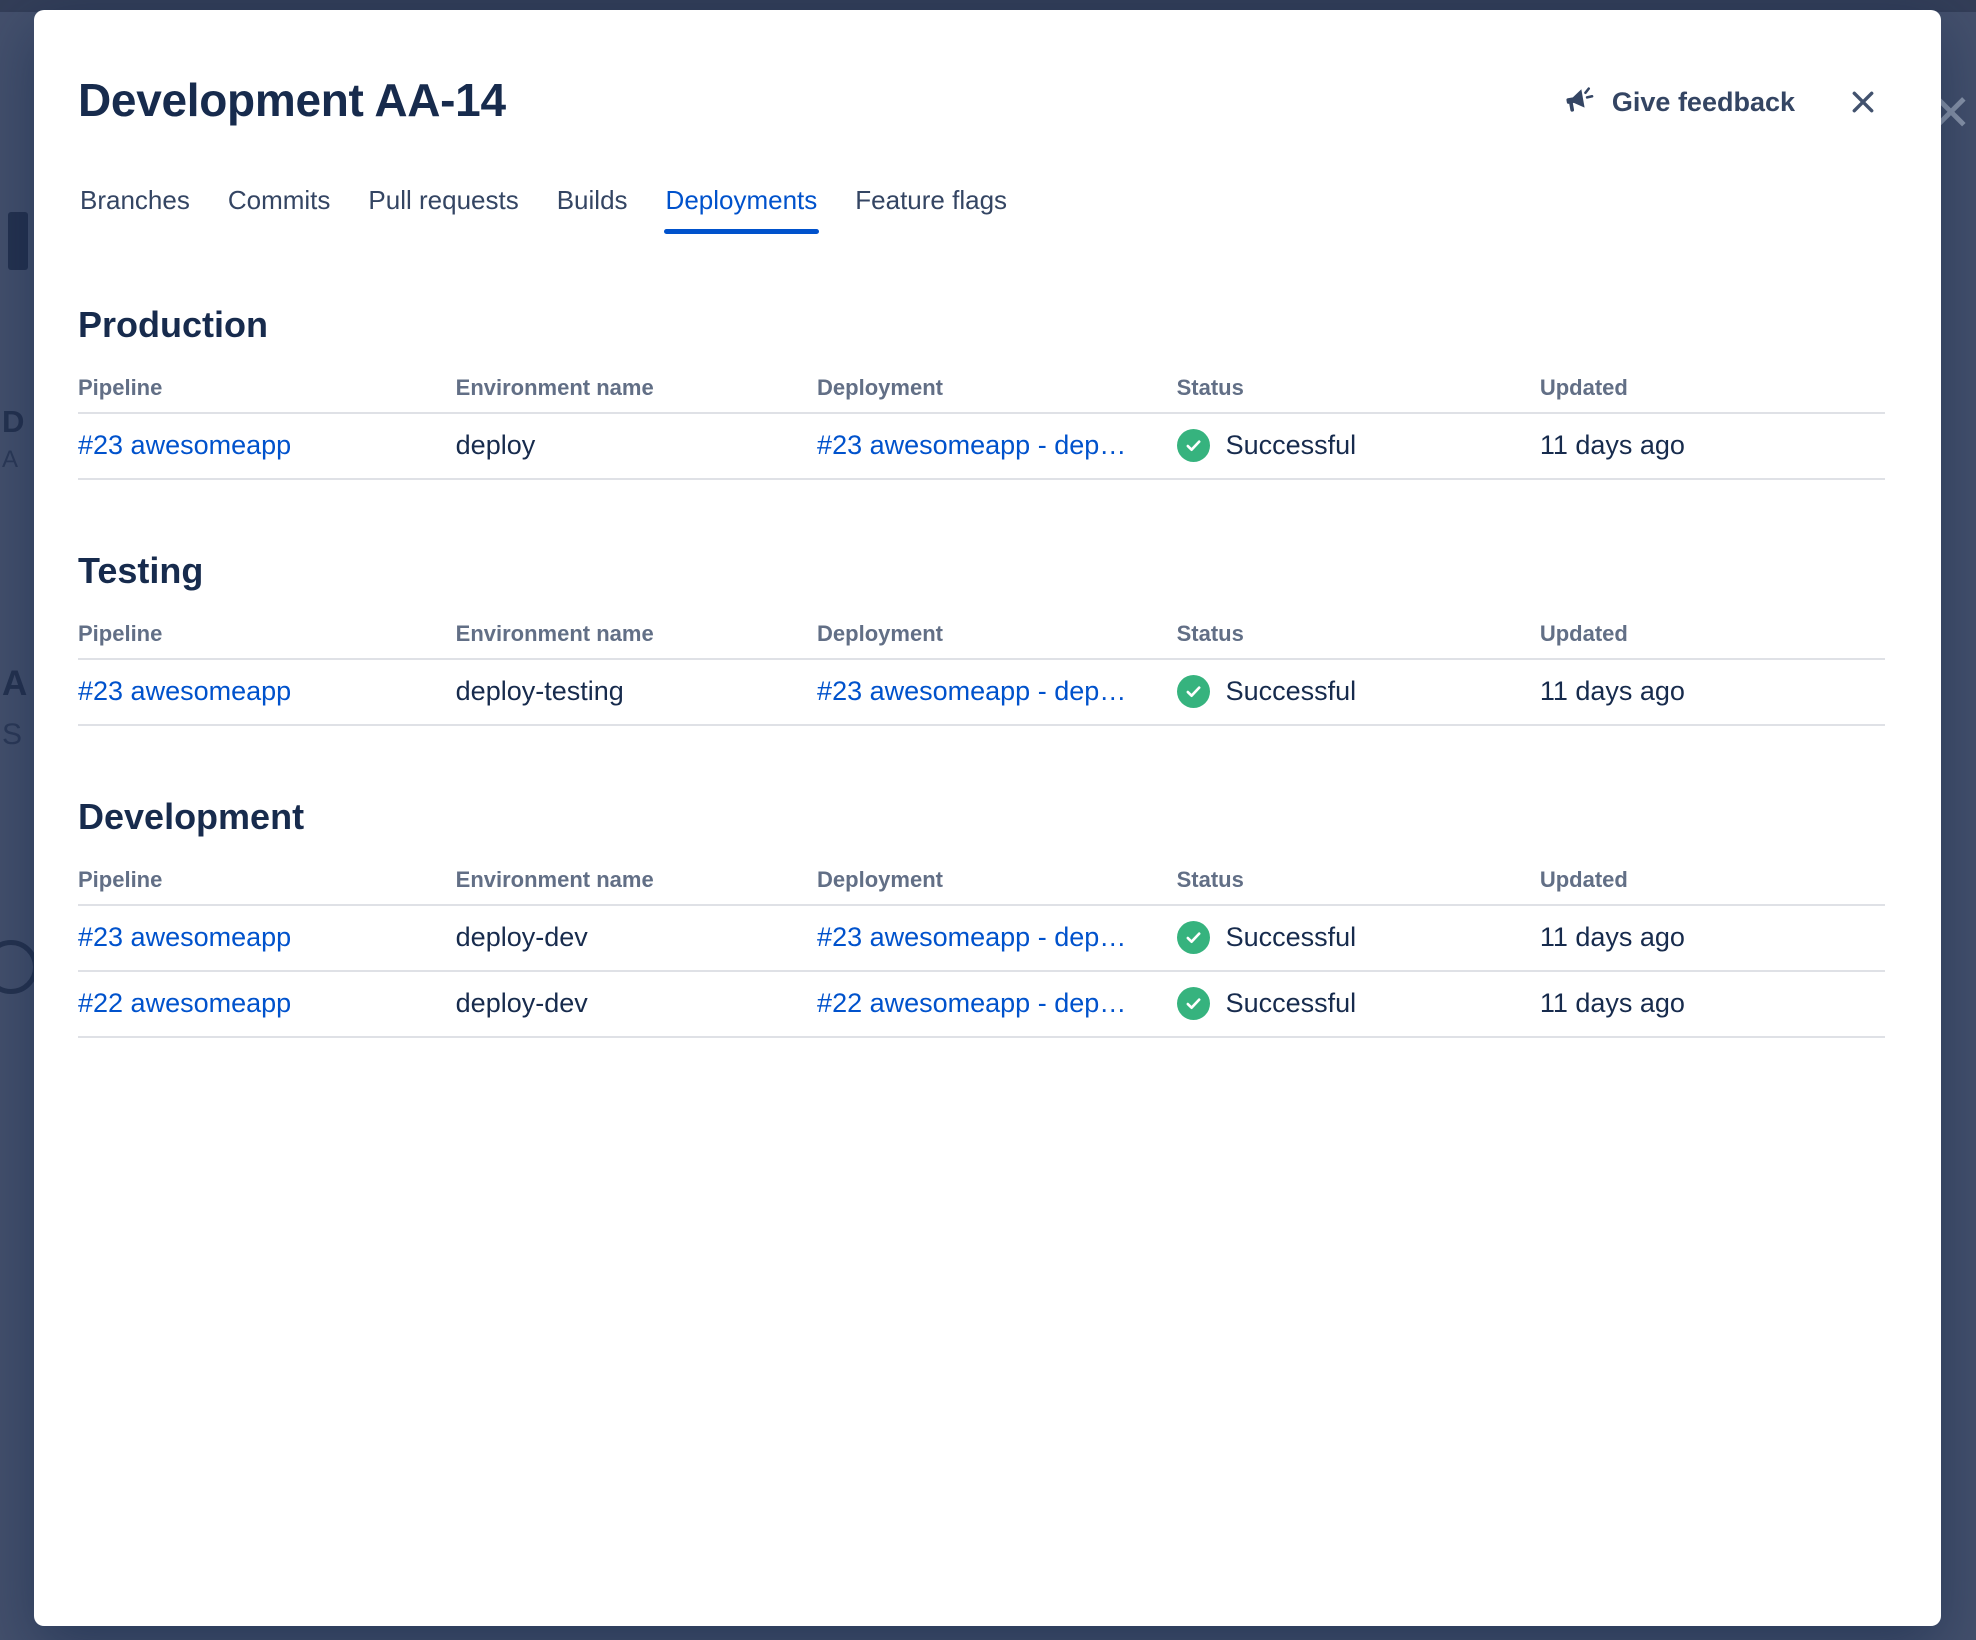 The height and width of the screenshot is (1640, 1976). What do you see at coordinates (931, 209) in the screenshot?
I see `tab-feature-flags: Feature flags` at bounding box center [931, 209].